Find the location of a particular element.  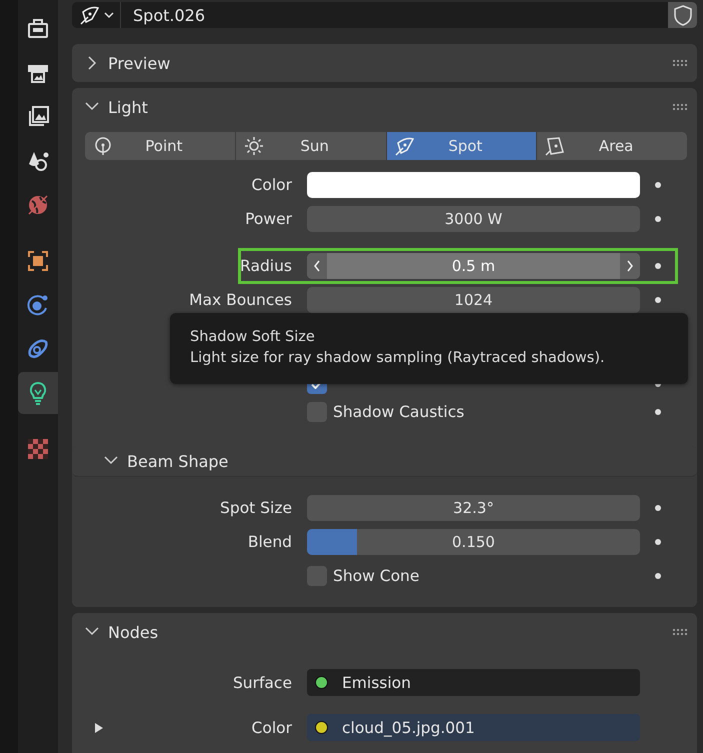

arrow-left-icon is located at coordinates (317, 266).